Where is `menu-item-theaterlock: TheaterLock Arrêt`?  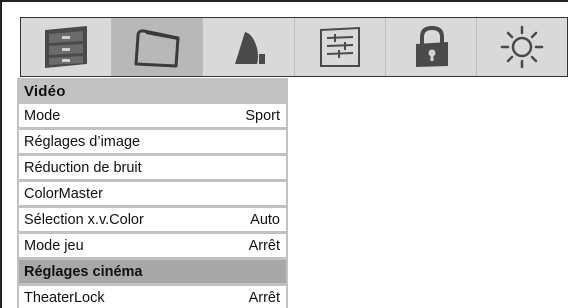 menu-item-theaterlock: TheaterLock Arrêt is located at coordinates (152, 297).